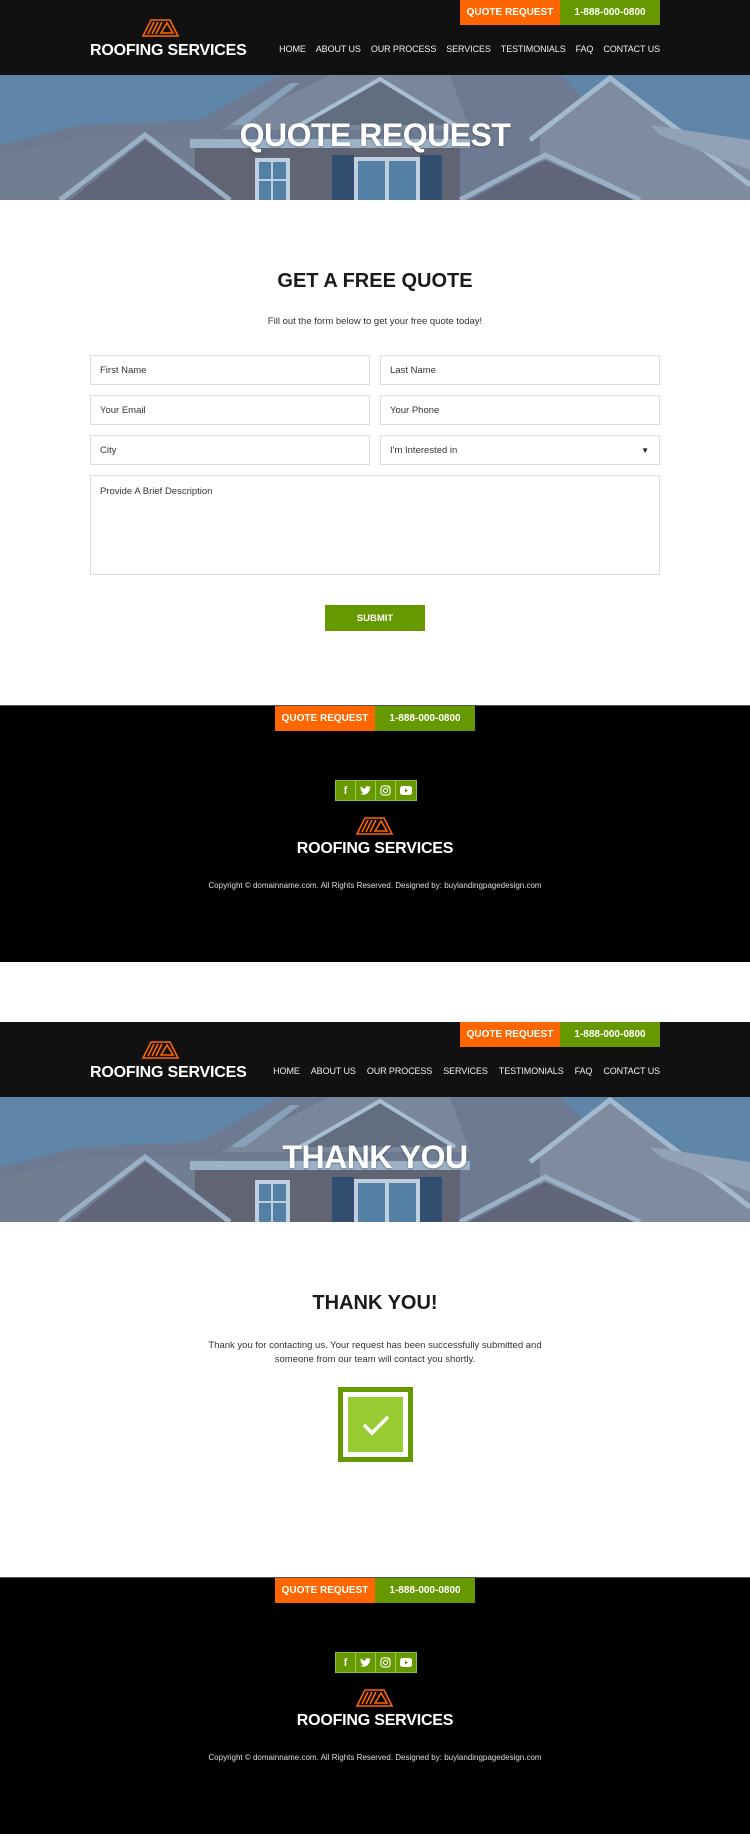 This screenshot has width=750, height=1836. What do you see at coordinates (645, 450) in the screenshot?
I see `caret-down-icon: ▼` at bounding box center [645, 450].